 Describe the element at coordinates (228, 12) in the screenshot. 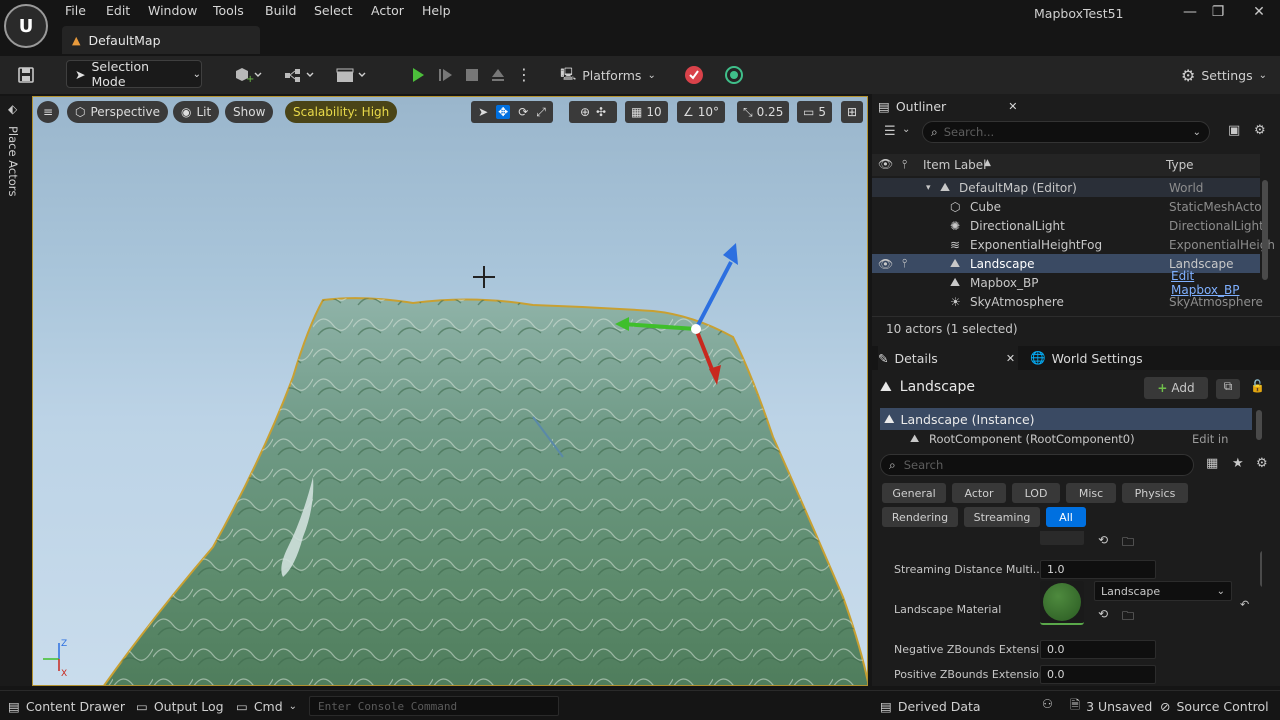

I see `menu-tools: Tools` at that location.